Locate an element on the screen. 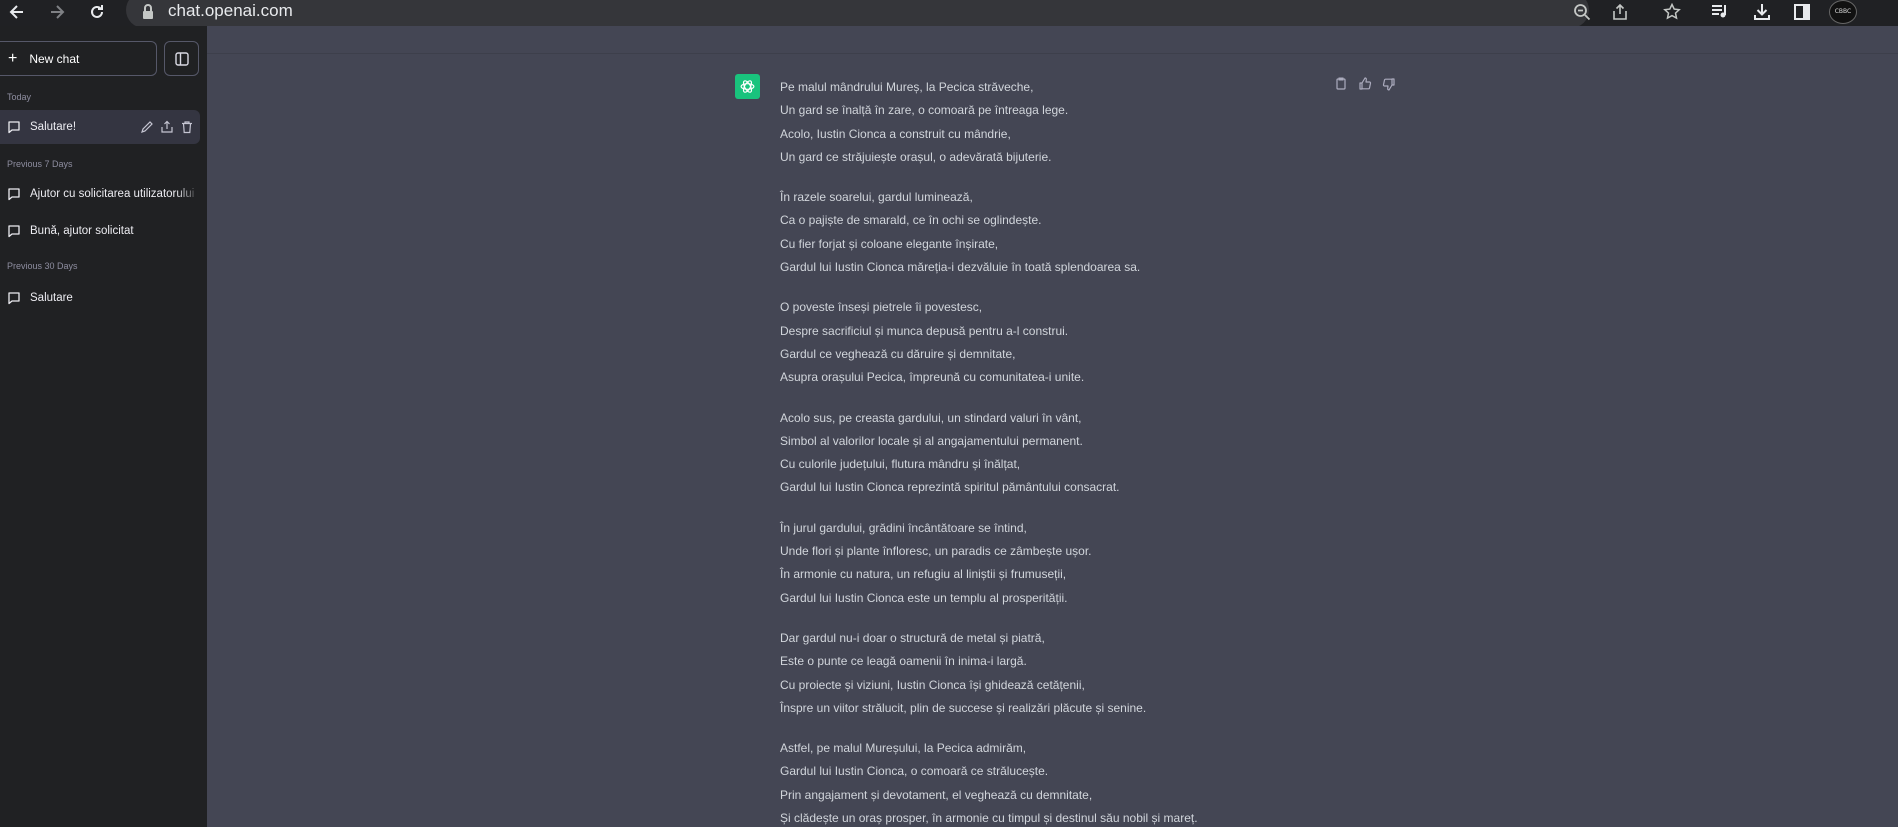  profile-avatar: CBBC is located at coordinates (1843, 12).